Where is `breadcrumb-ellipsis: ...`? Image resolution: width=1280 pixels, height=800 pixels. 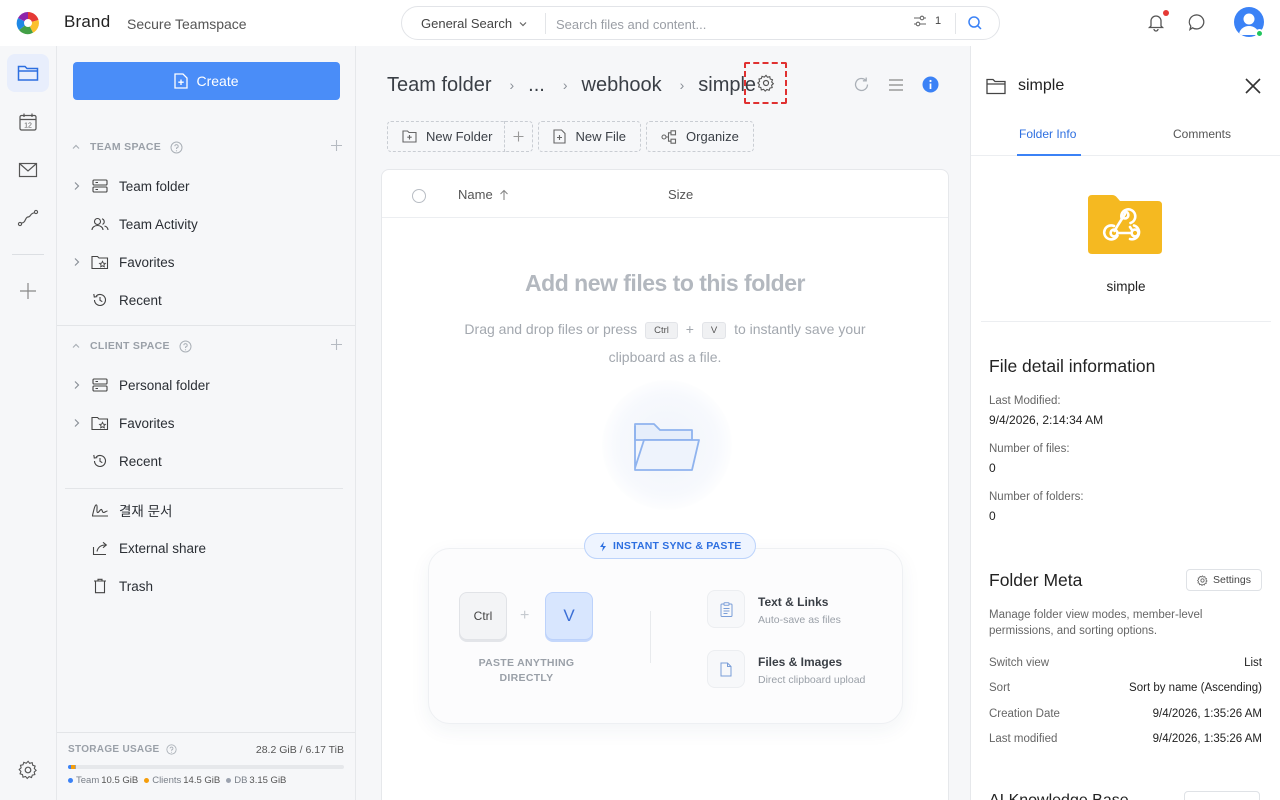 breadcrumb-ellipsis: ... is located at coordinates (536, 85).